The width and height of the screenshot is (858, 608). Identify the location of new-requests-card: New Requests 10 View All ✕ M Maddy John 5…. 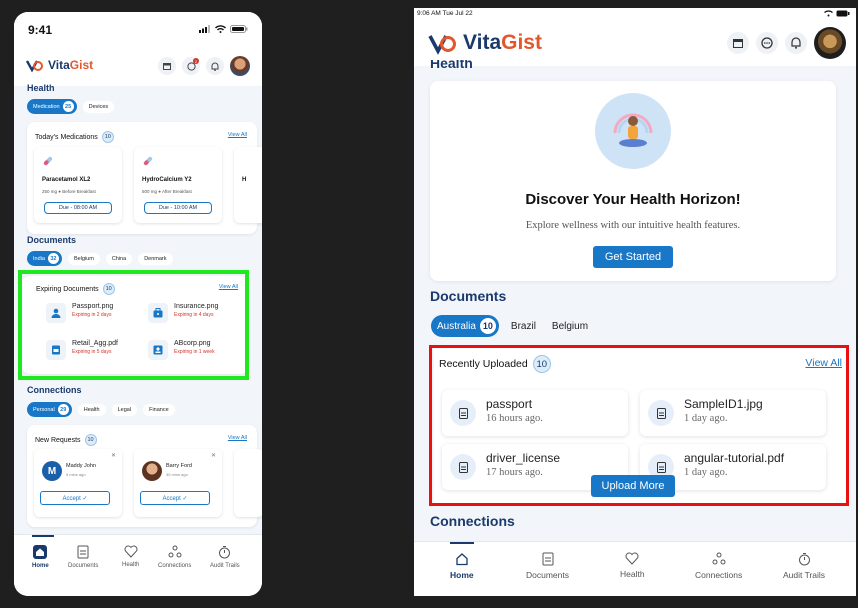
(144, 476).